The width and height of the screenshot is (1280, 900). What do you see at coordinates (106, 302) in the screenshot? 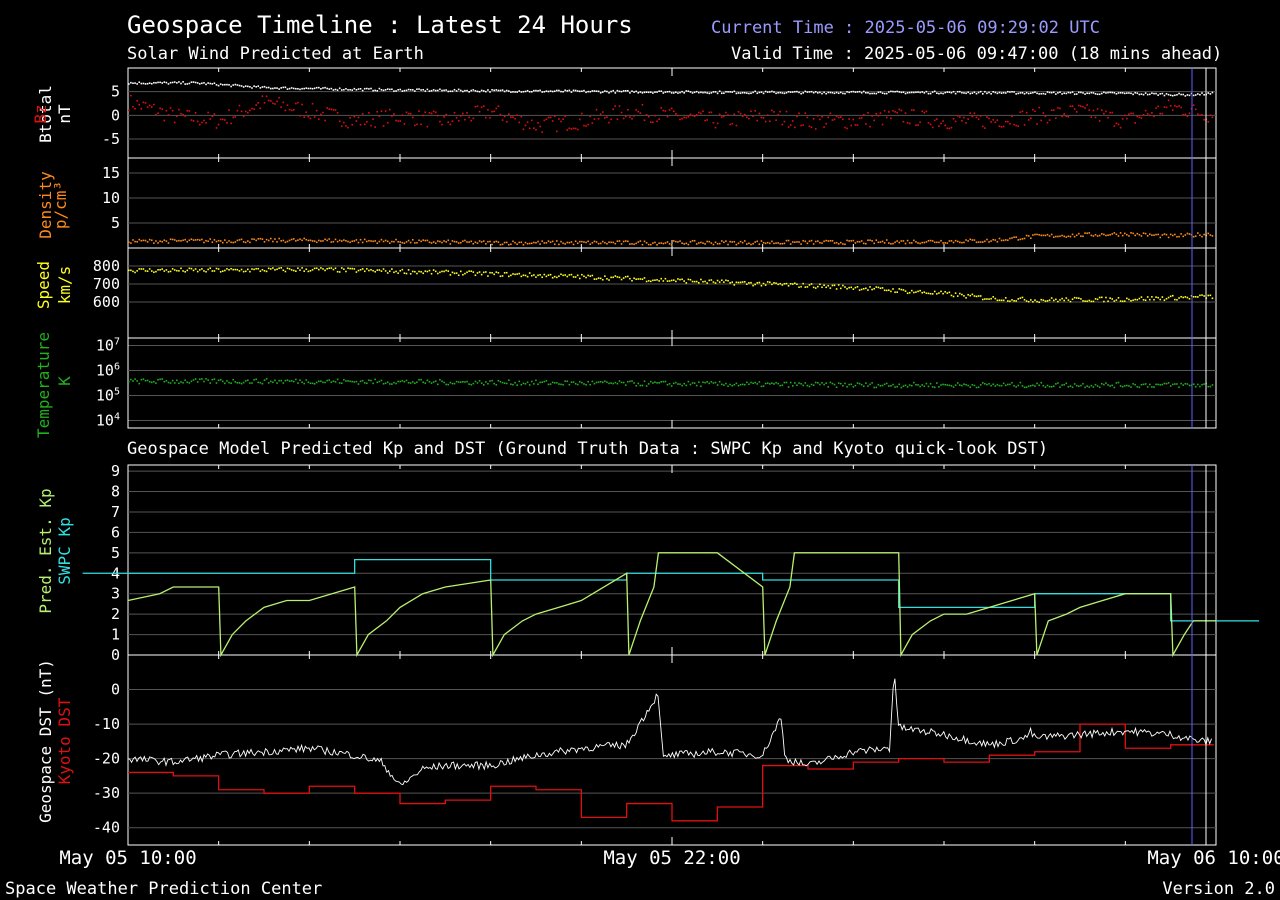
I see `y-tick-label: 600` at bounding box center [106, 302].